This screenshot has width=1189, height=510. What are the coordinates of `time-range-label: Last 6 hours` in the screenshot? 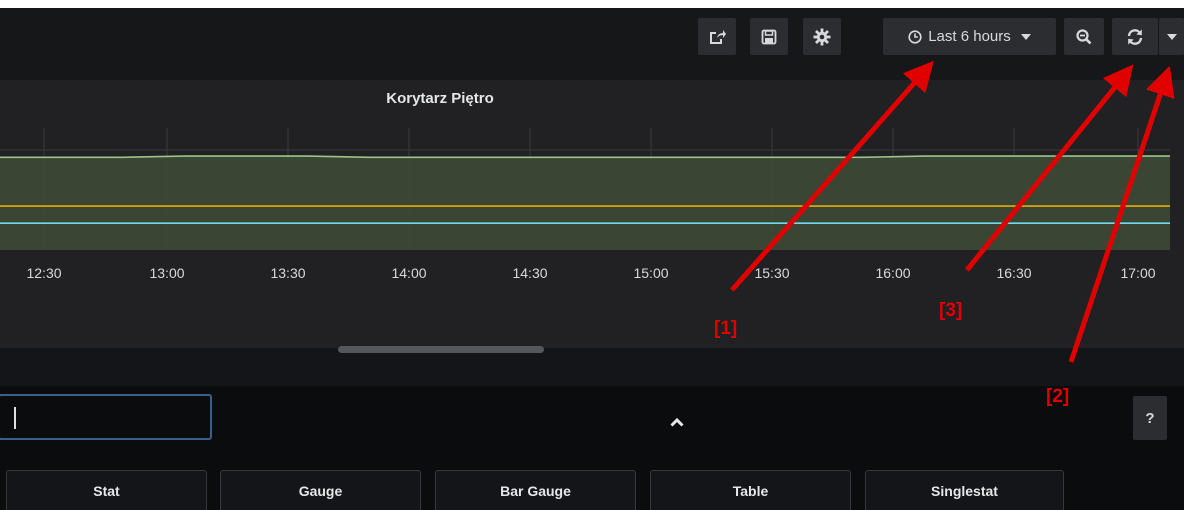 It's located at (969, 36).